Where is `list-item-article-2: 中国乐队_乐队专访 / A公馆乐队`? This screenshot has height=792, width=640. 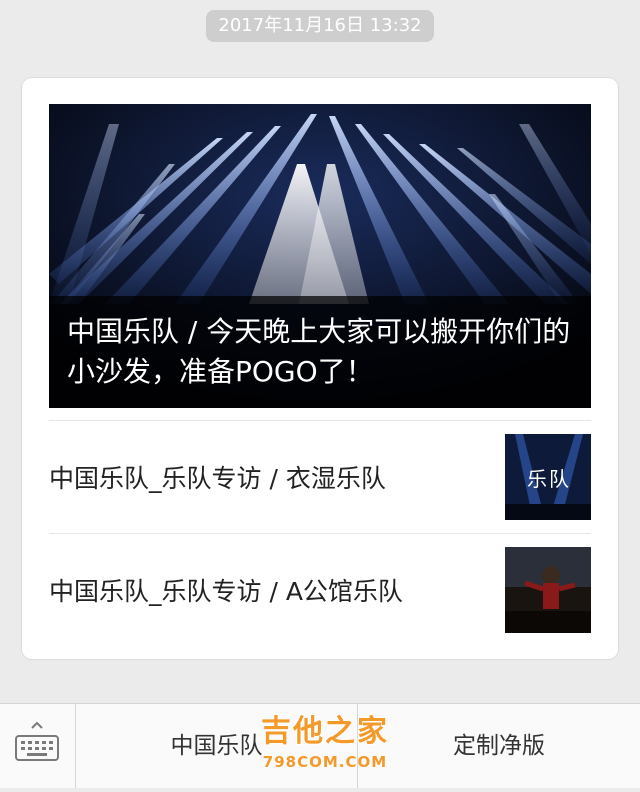
list-item-article-2: 中国乐队_乐队专访 / A公馆乐队 is located at coordinates (320, 590).